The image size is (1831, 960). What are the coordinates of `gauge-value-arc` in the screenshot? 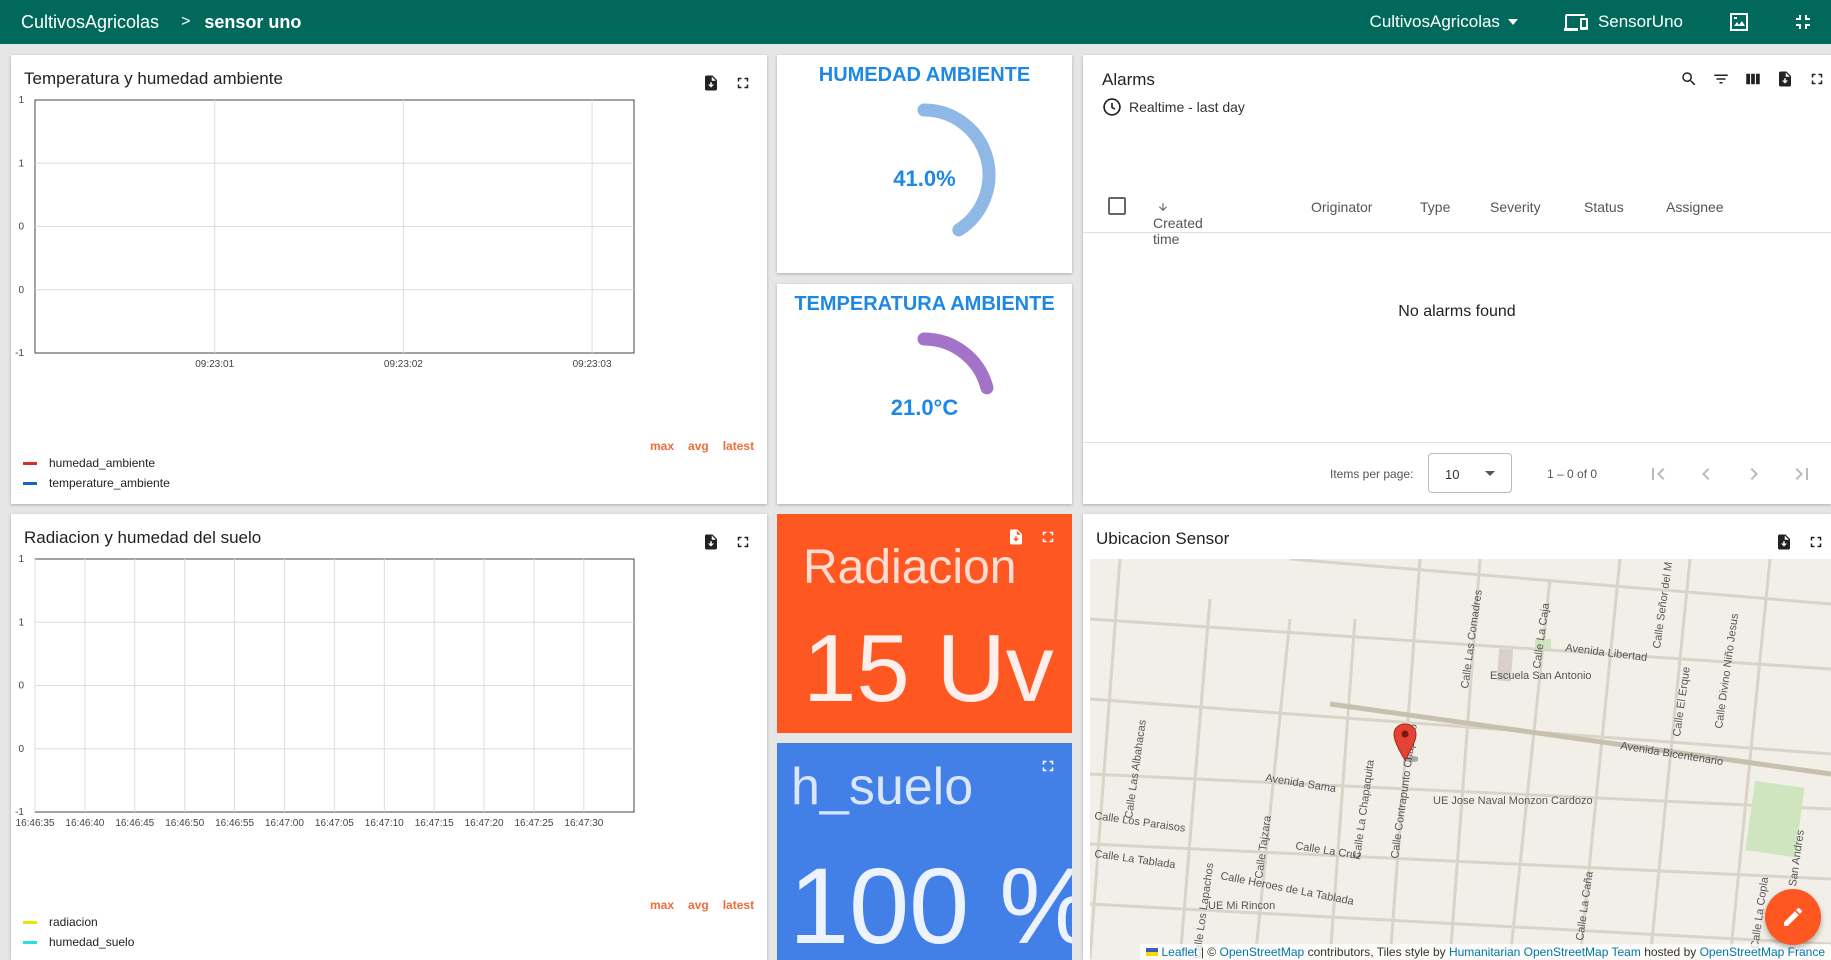 It's located at (955, 363).